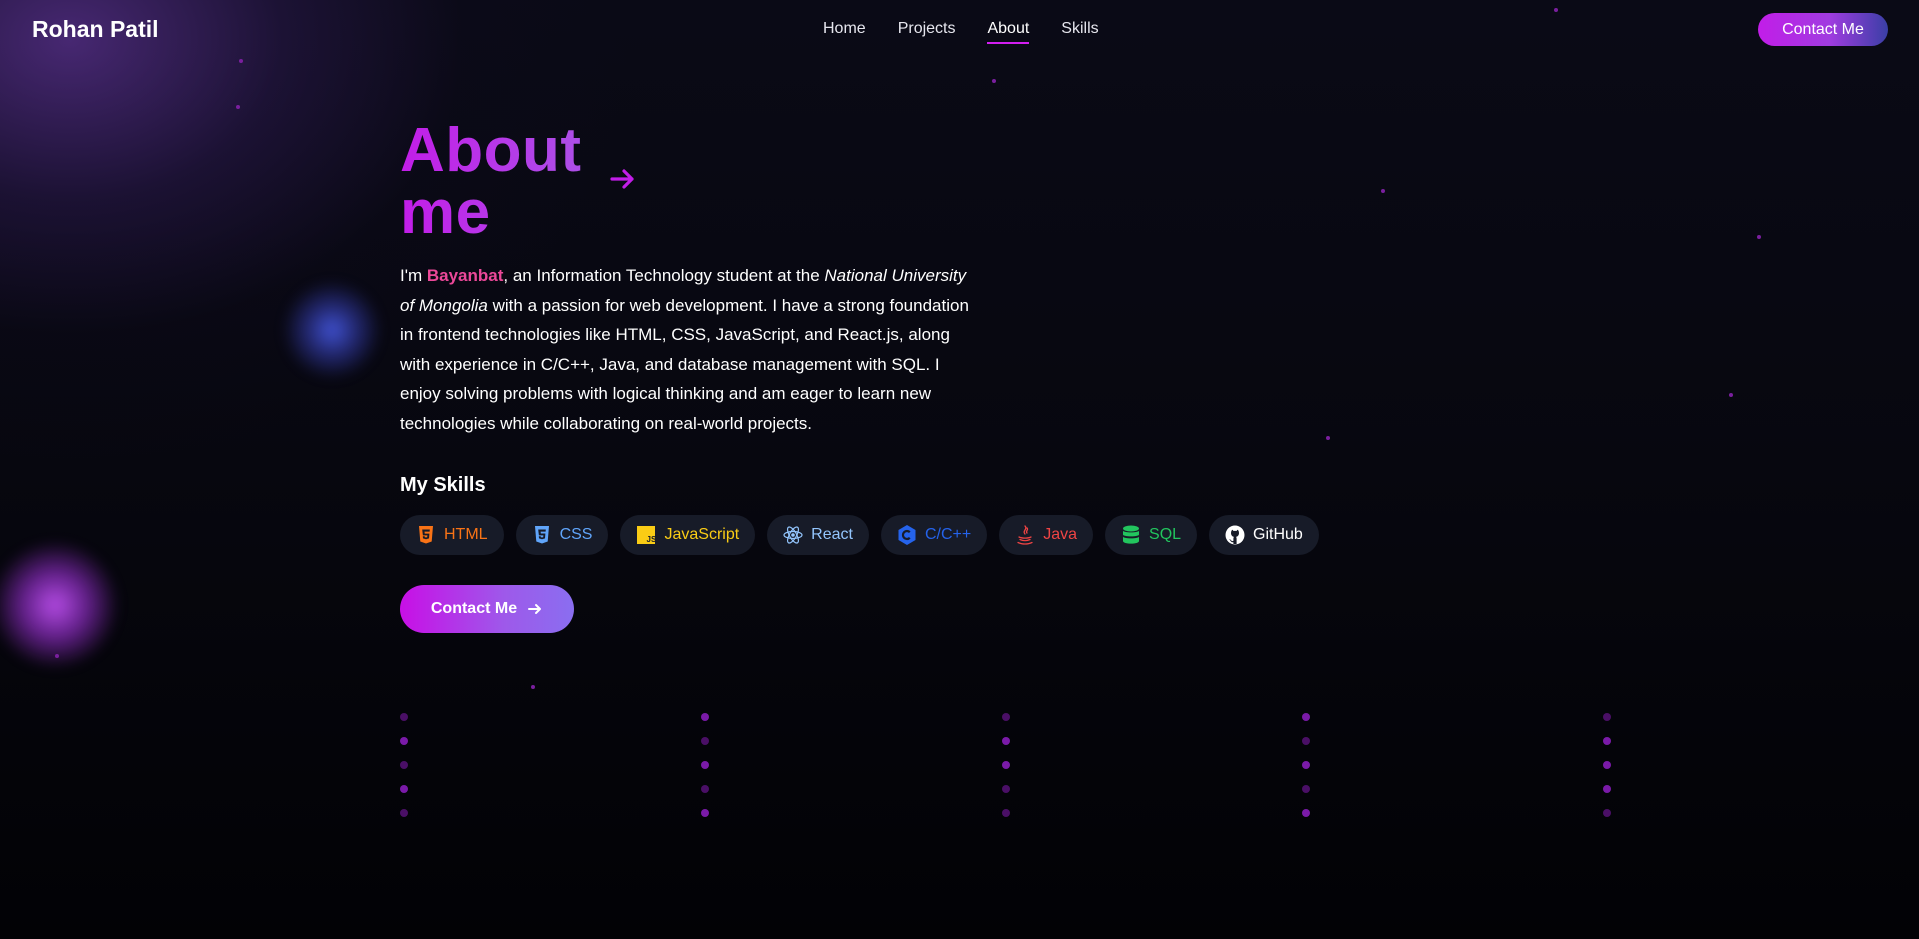 This screenshot has height=939, width=1919. I want to click on skill-label-sql: SQL, so click(1165, 534).